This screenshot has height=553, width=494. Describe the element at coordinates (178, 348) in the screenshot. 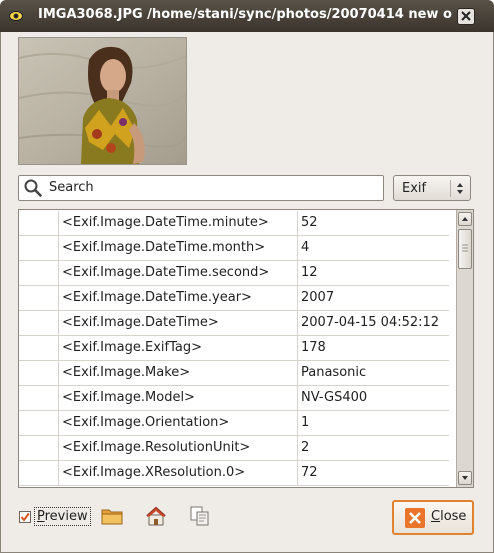

I see `tag-cell: <Exif.Image.ExifTag>` at that location.